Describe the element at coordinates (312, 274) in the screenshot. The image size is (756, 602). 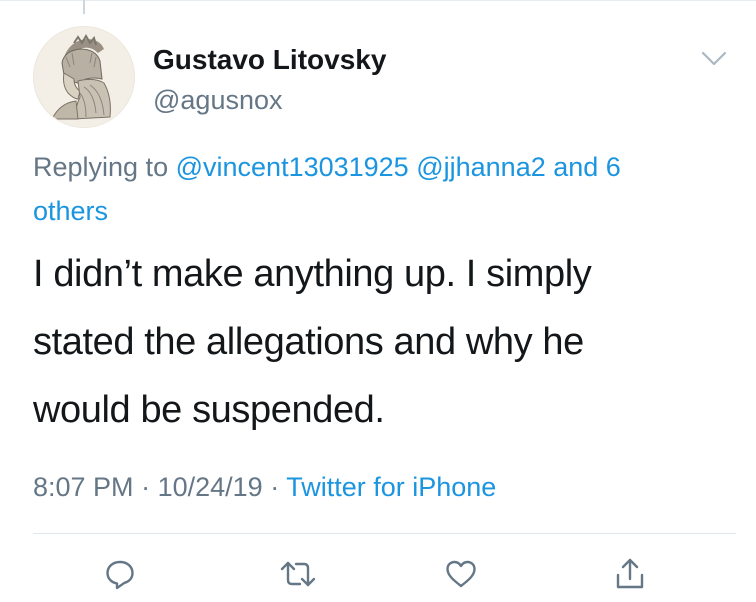
I see `tweet-text-line: I didn’t make anything up. I simply` at that location.